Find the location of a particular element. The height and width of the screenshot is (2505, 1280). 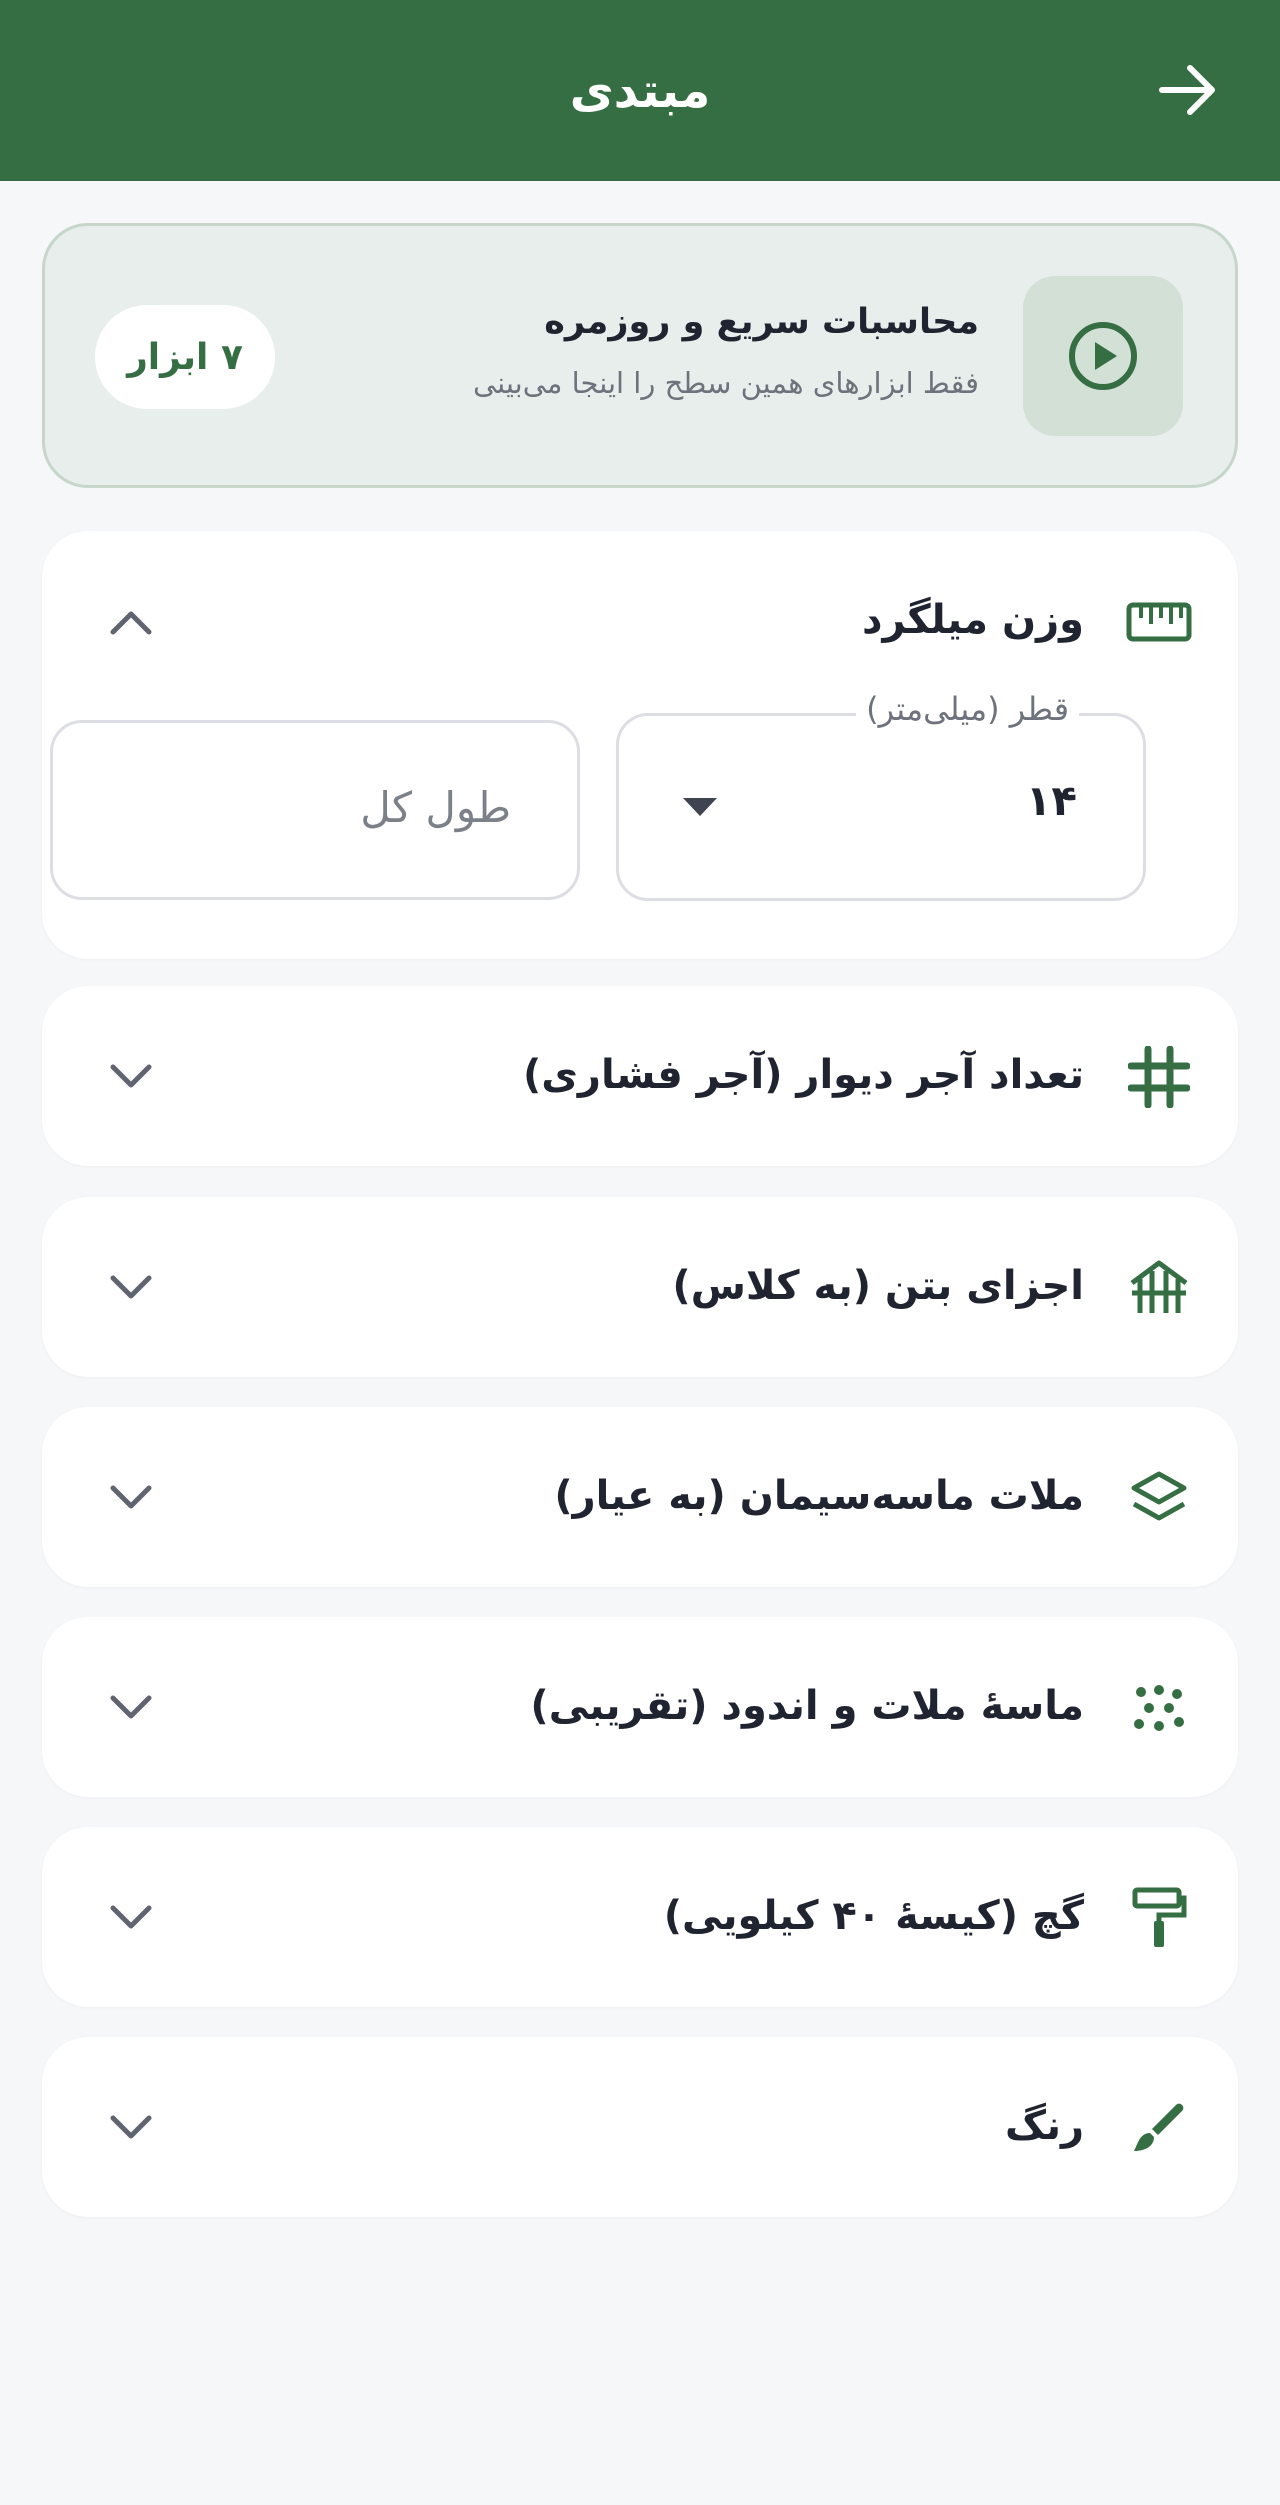

tool-card-gypsum: گچ (کیسهٔ ۴۰ کیلویی) is located at coordinates (640, 1917).